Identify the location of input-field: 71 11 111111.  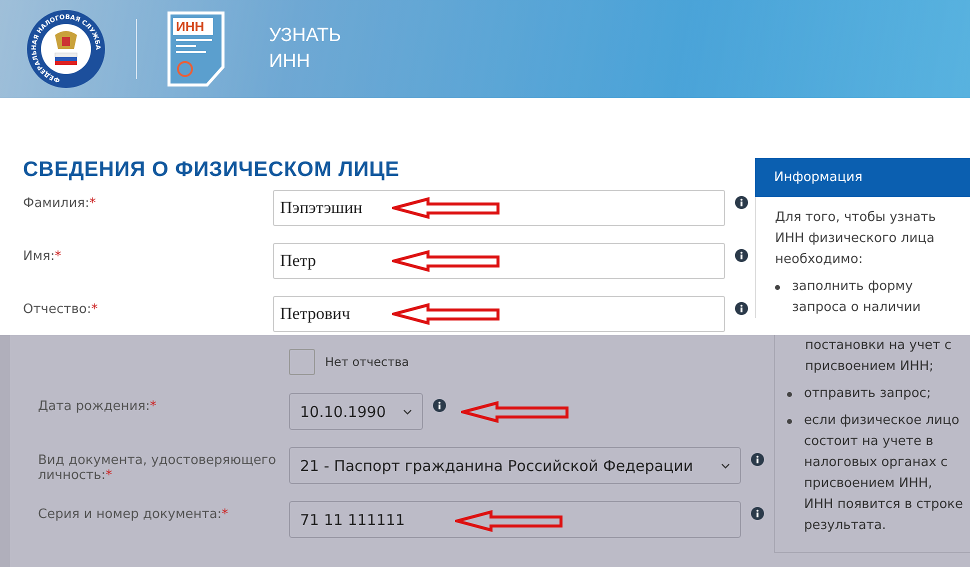
(515, 519).